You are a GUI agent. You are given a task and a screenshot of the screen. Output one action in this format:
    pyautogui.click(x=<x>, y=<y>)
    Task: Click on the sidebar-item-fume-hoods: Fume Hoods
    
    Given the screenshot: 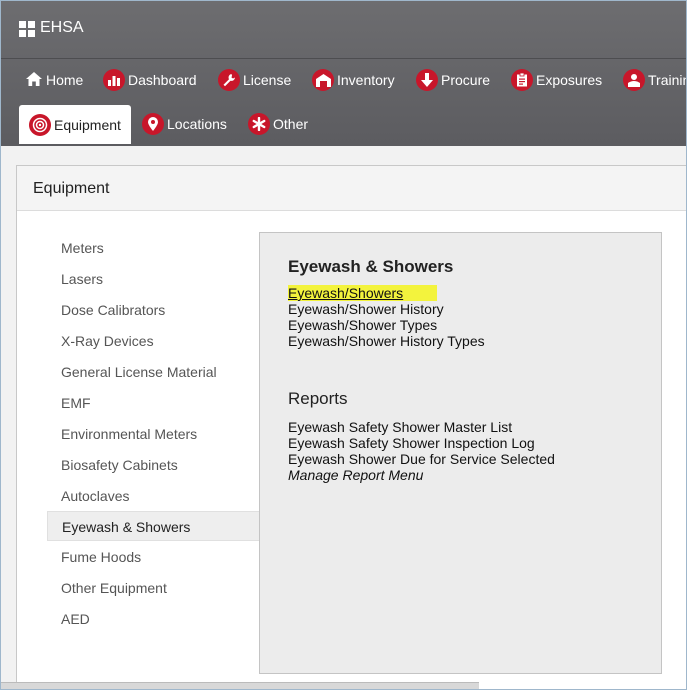 What is the action you would take?
    pyautogui.click(x=153, y=557)
    